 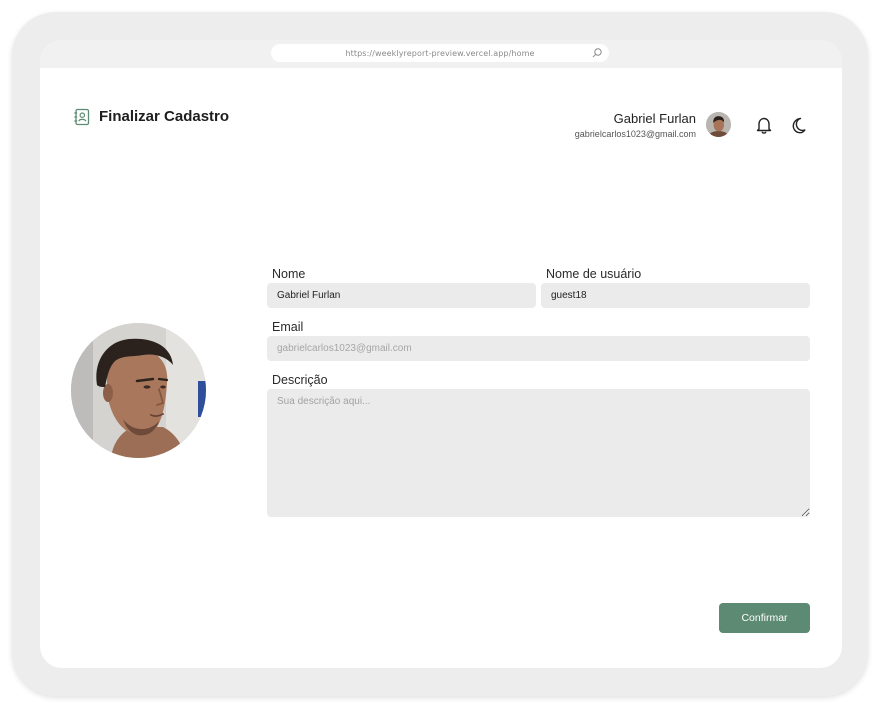 I want to click on avatar, so click(x=718, y=124).